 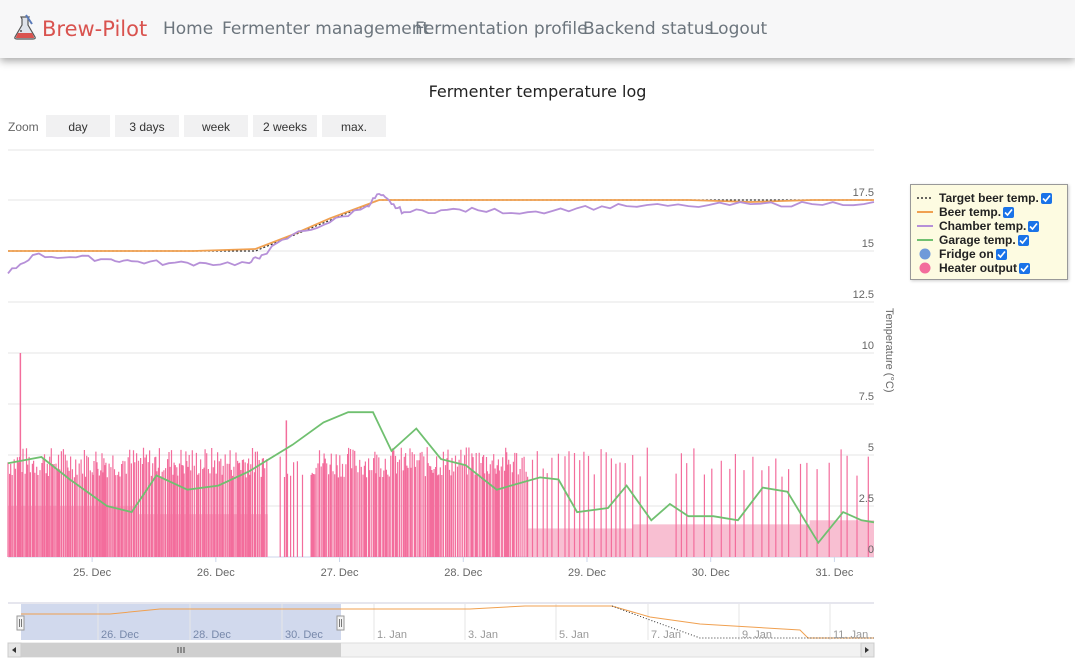 What do you see at coordinates (738, 29) in the screenshot?
I see `nav-logout: Logout` at bounding box center [738, 29].